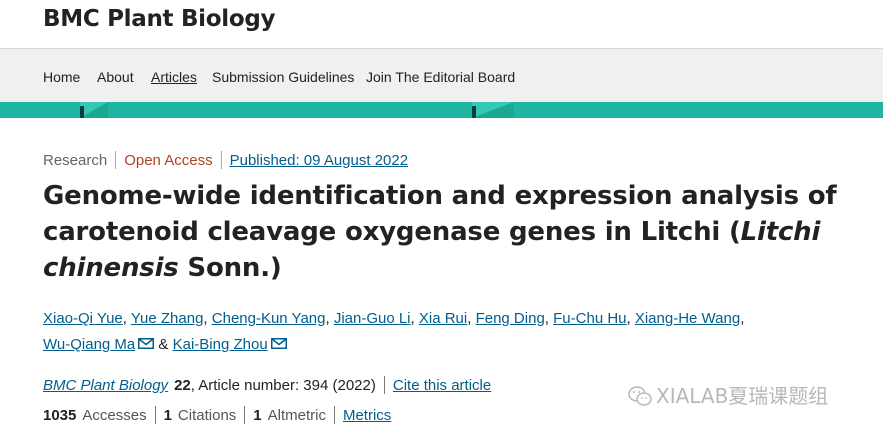 Image resolution: width=883 pixels, height=435 pixels. Describe the element at coordinates (297, 110) in the screenshot. I see `stripe-decoration` at that location.